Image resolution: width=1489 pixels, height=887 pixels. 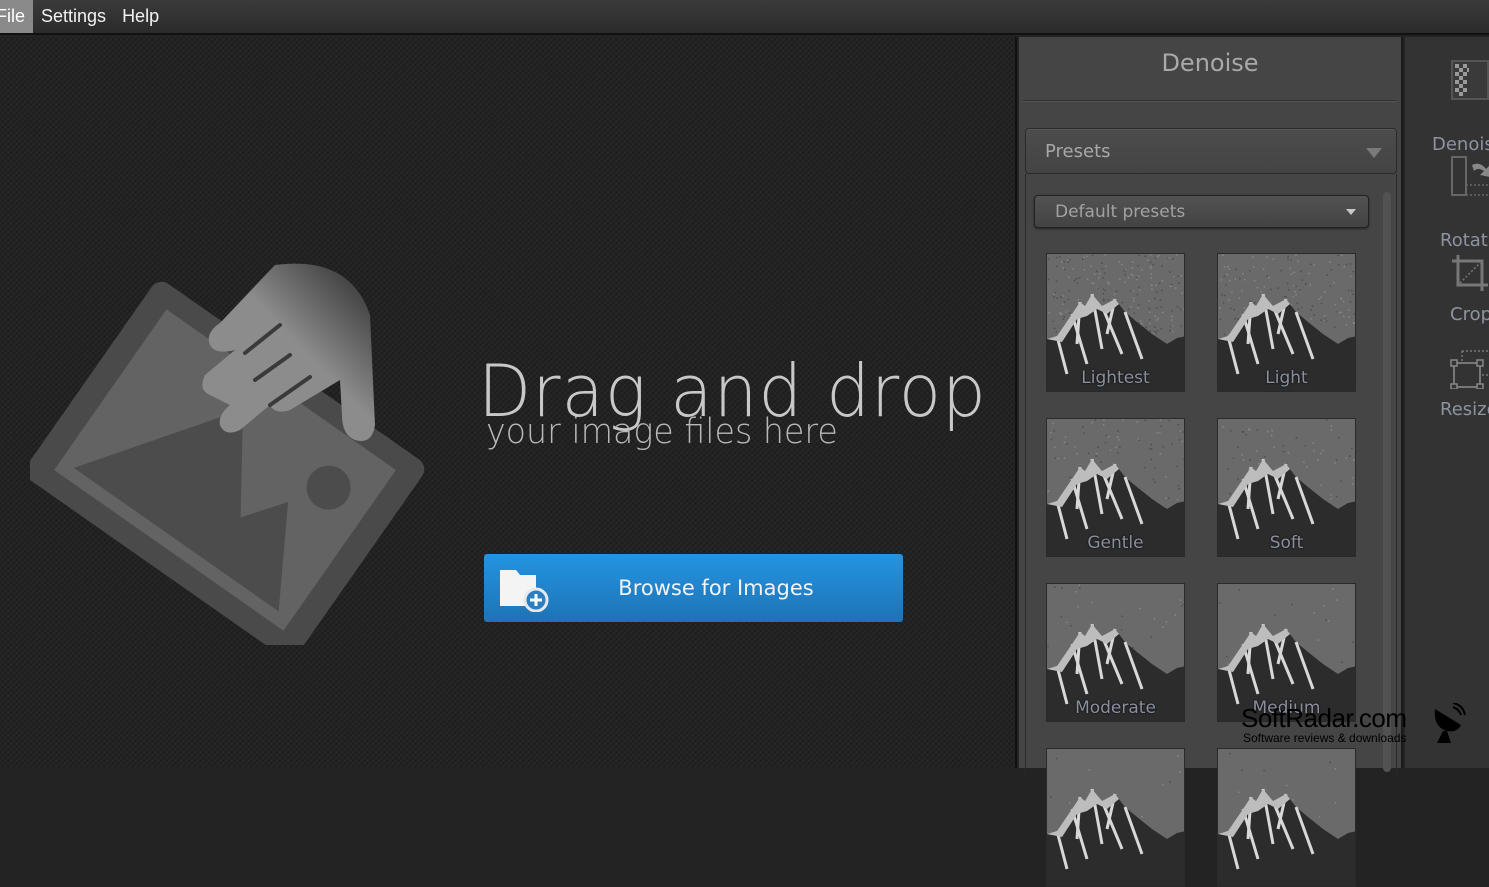 I want to click on panel-divider, so click(x=1209, y=101).